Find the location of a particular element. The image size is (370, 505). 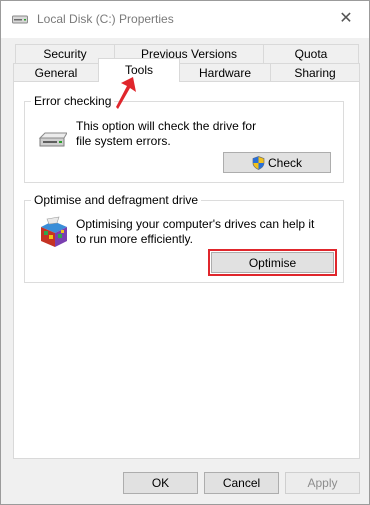

tab-hardware: Hardware is located at coordinates (225, 72).